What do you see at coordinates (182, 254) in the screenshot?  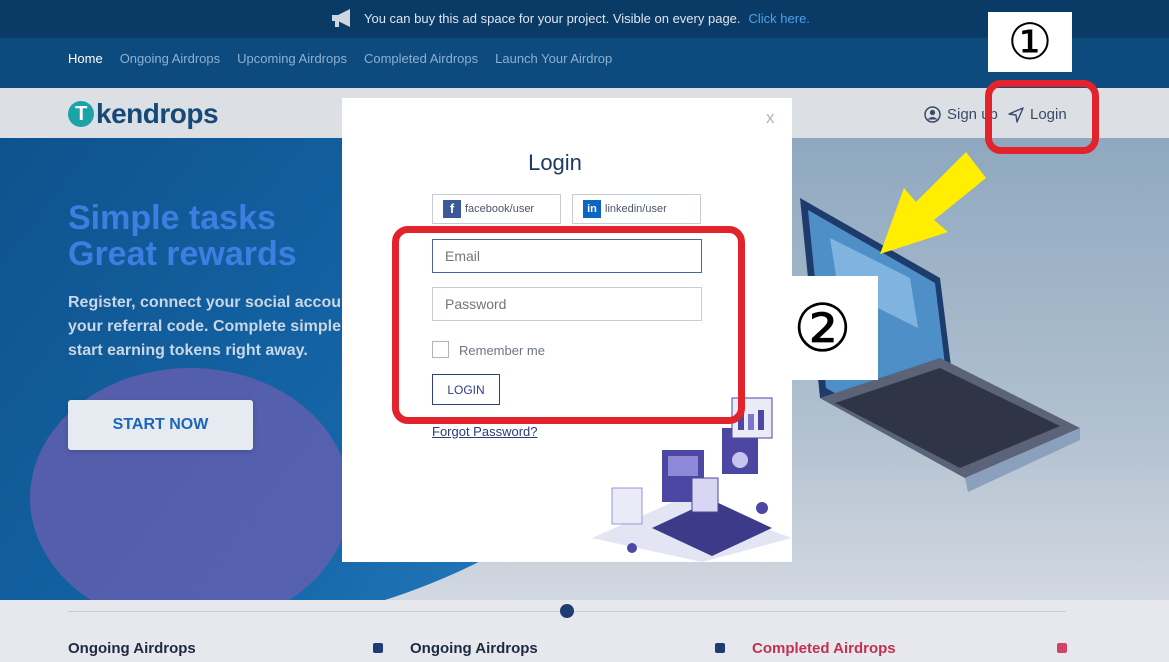 I see `hero-headline-line2: Great rewards` at bounding box center [182, 254].